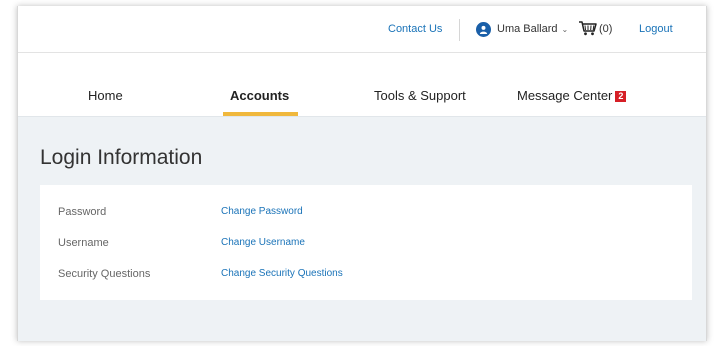  What do you see at coordinates (259, 95) in the screenshot?
I see `tab-accounts: Accounts` at bounding box center [259, 95].